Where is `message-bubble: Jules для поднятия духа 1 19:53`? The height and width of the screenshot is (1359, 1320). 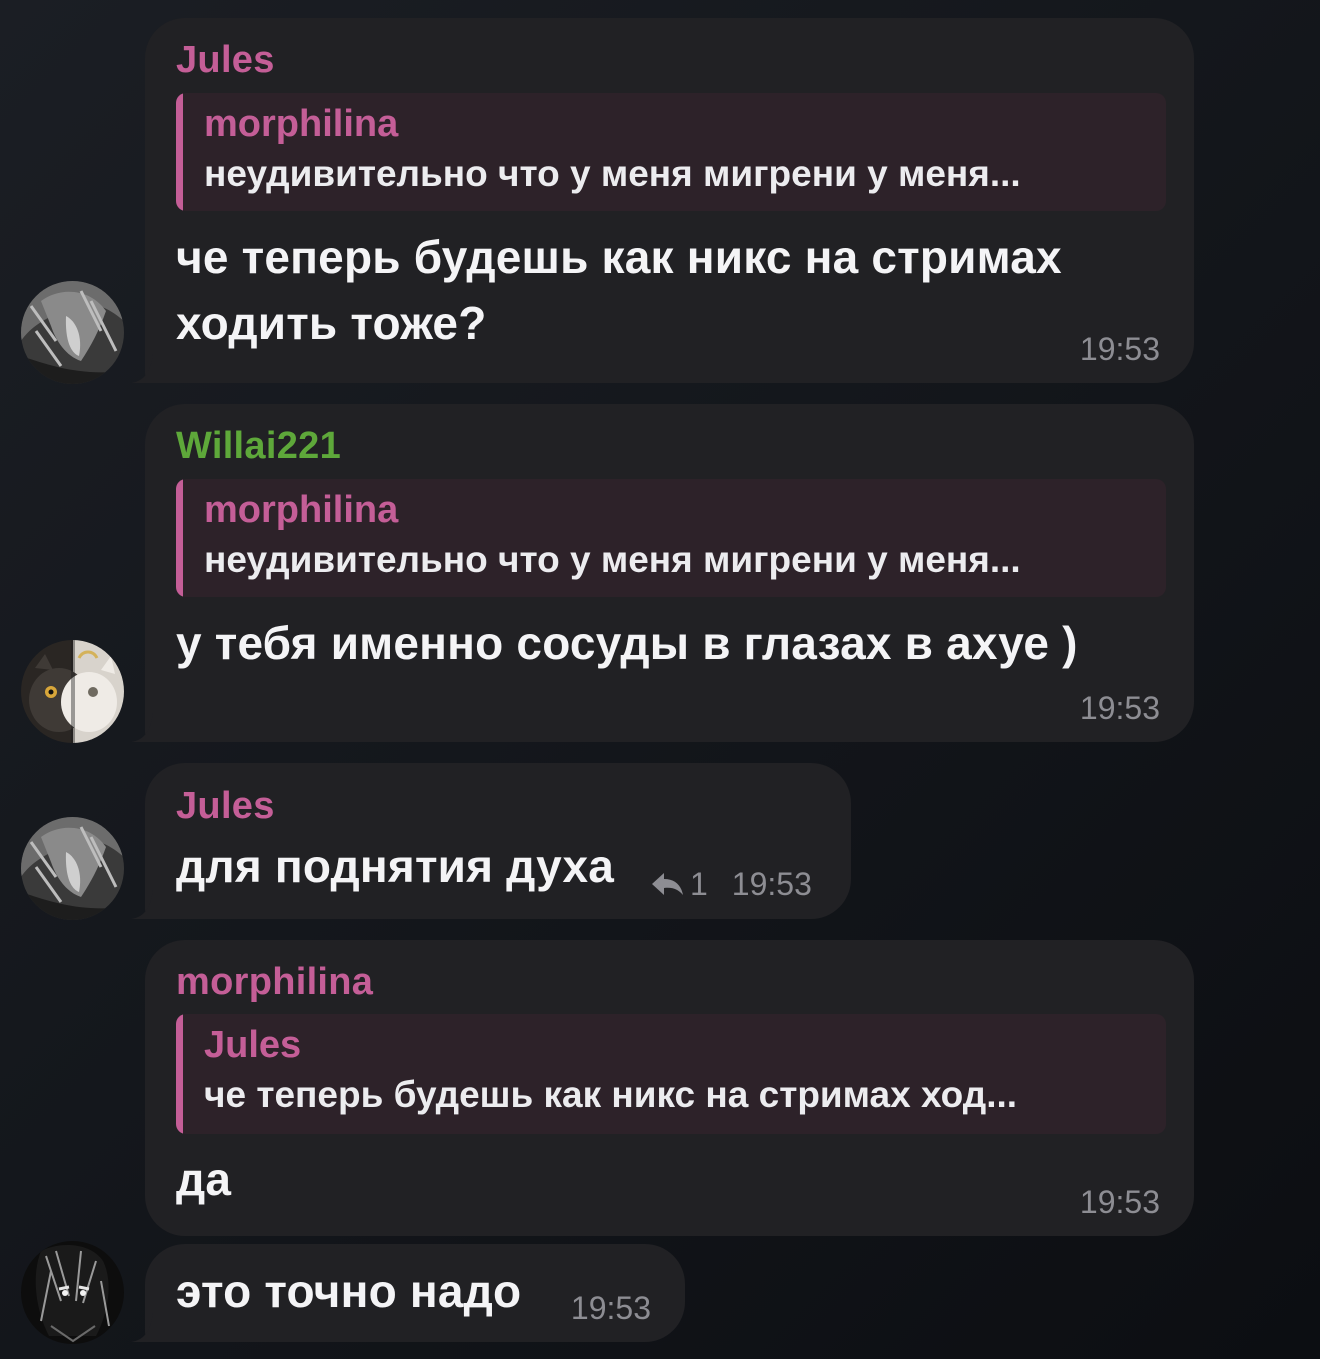 message-bubble: Jules для поднятия духа 1 19:53 is located at coordinates (498, 841).